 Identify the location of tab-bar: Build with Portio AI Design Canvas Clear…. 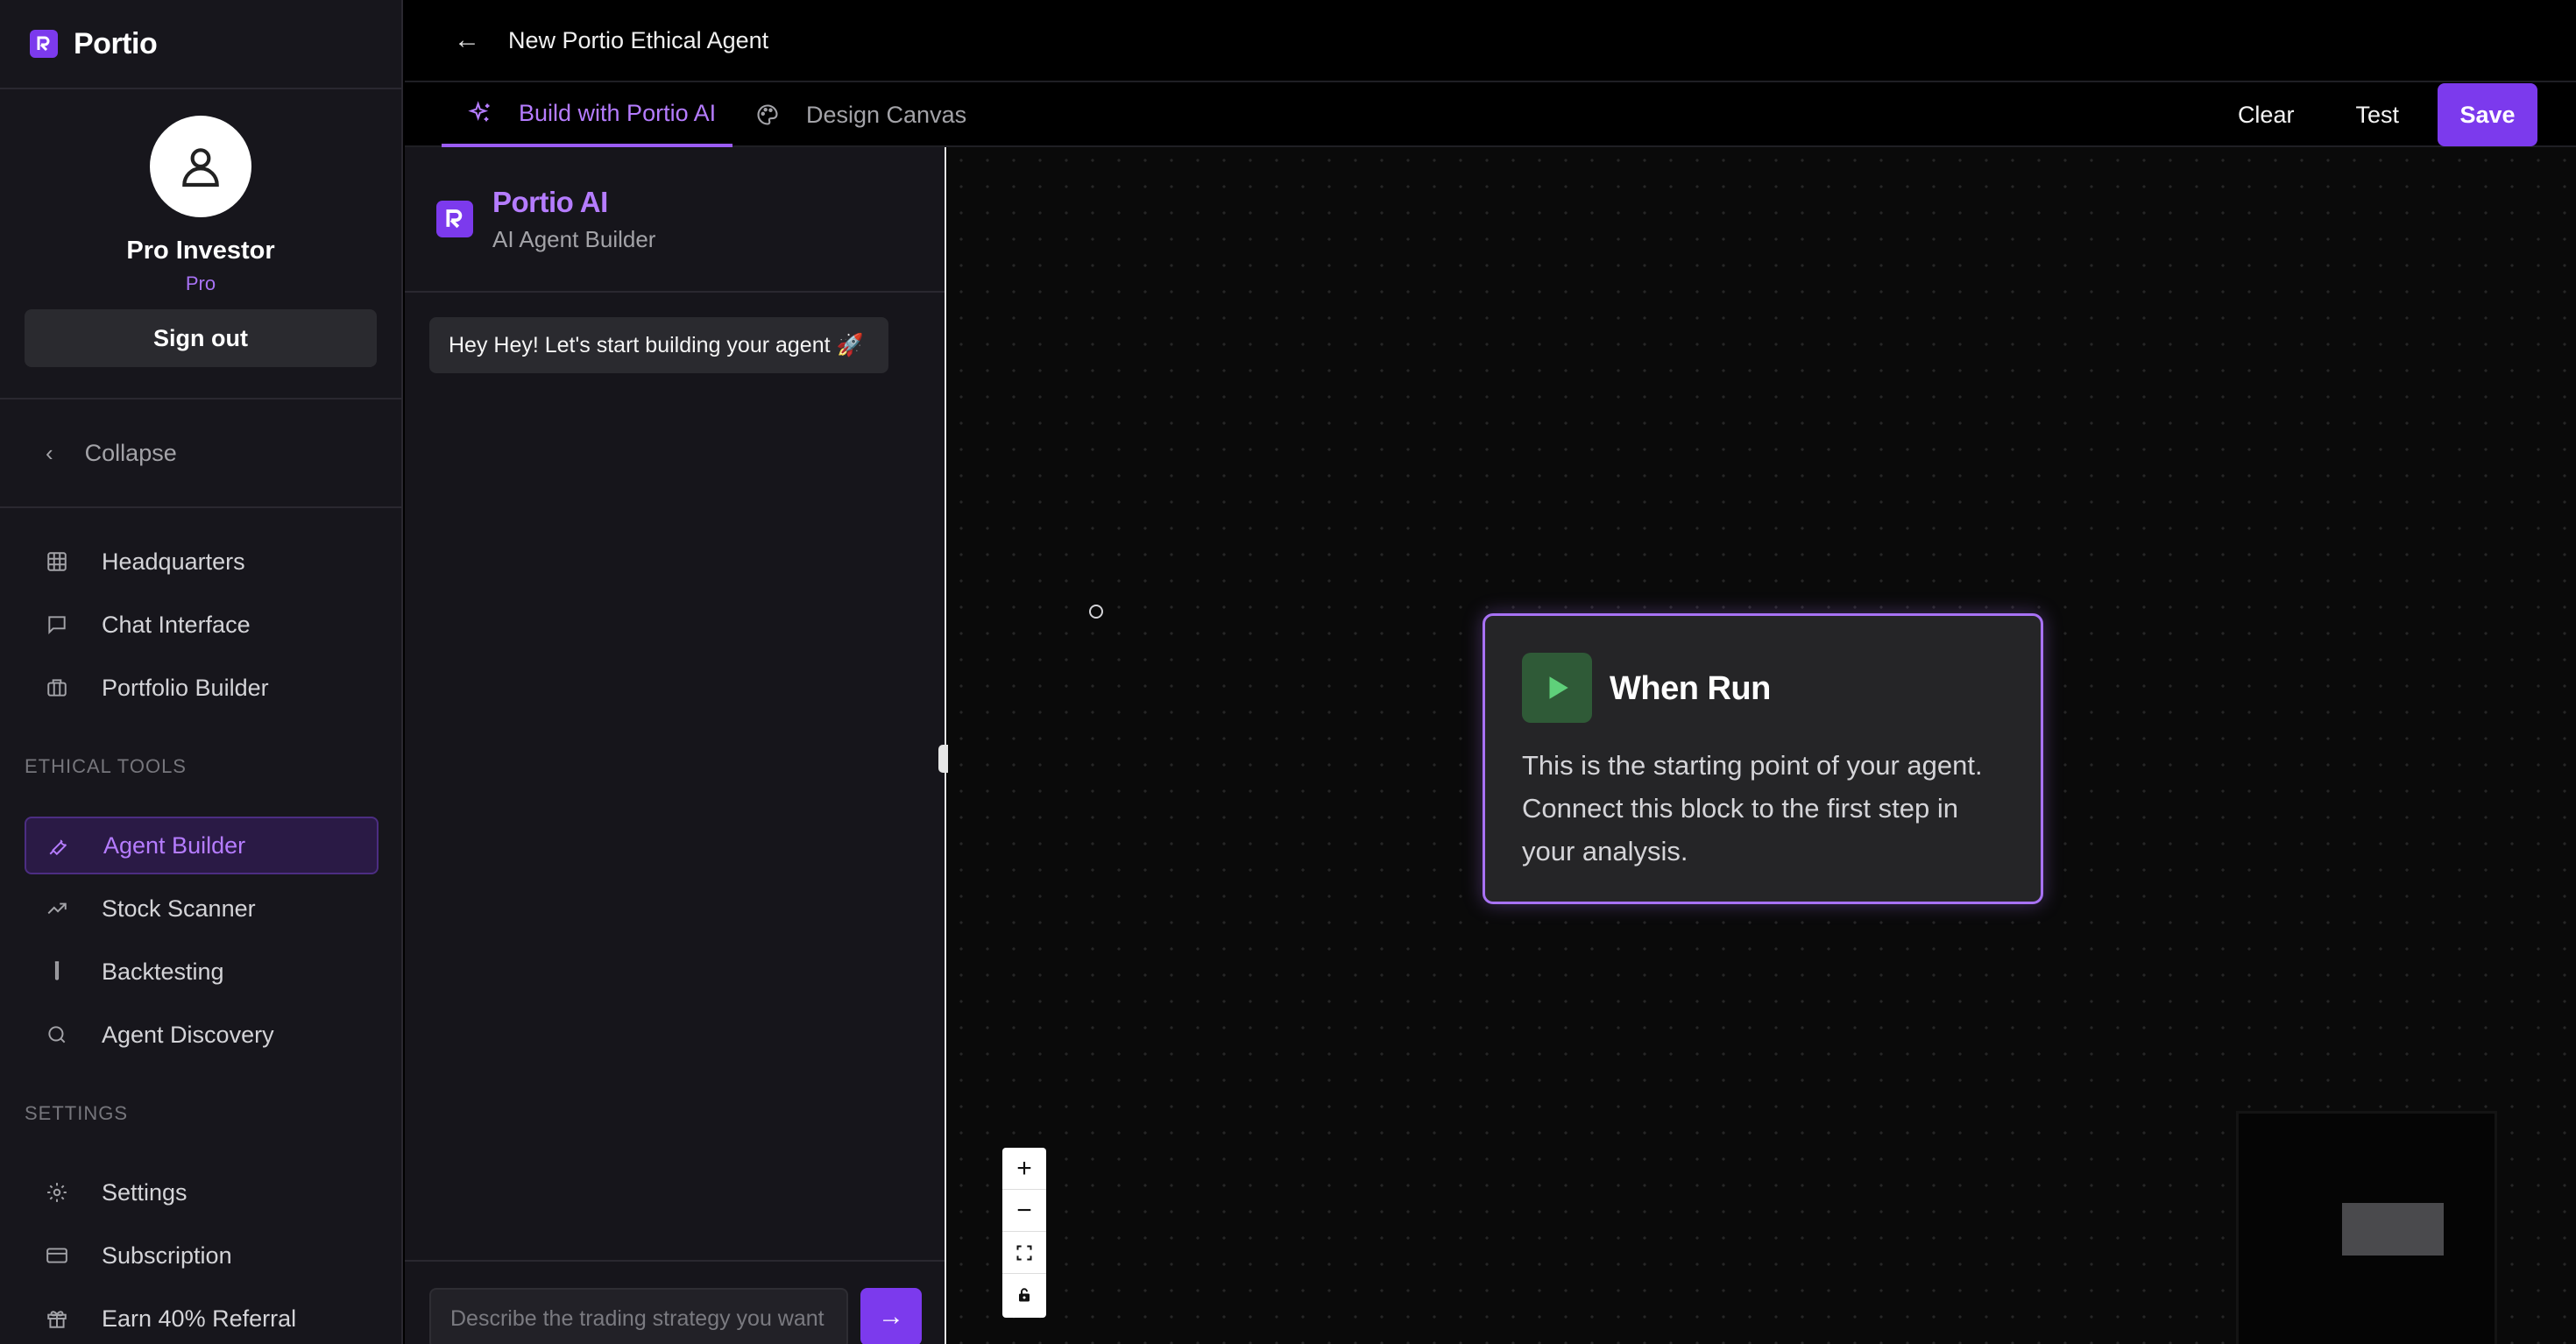
(1490, 115).